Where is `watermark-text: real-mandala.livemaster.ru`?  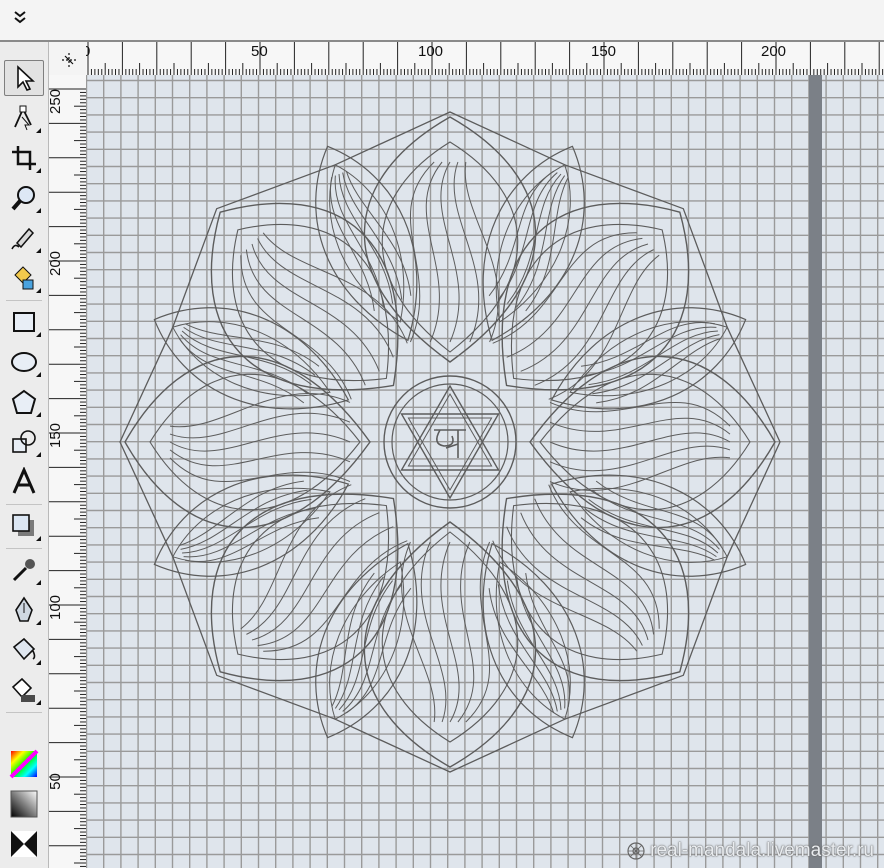
watermark-text: real-mandala.livemaster.ru is located at coordinates (762, 850).